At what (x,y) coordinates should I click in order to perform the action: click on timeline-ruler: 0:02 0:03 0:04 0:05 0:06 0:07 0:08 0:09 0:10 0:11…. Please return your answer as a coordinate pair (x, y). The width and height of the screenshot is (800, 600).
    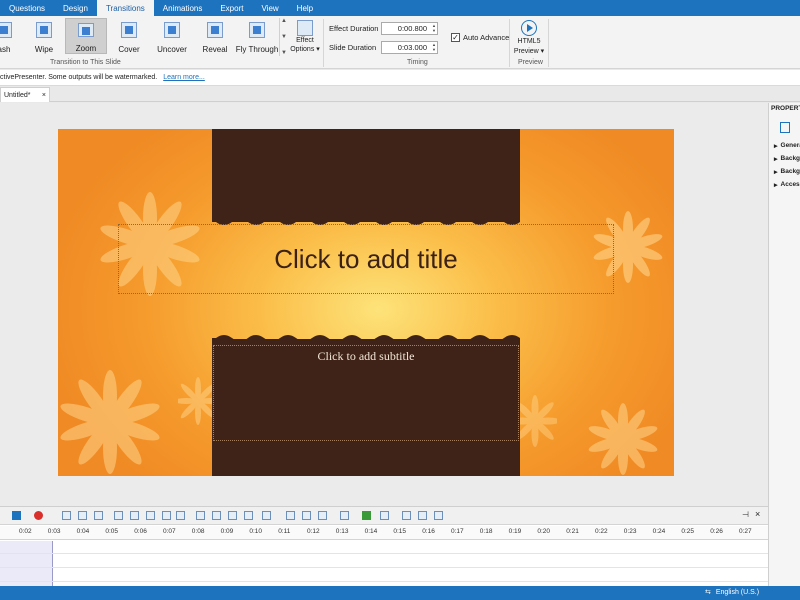
    Looking at the image, I should click on (384, 533).